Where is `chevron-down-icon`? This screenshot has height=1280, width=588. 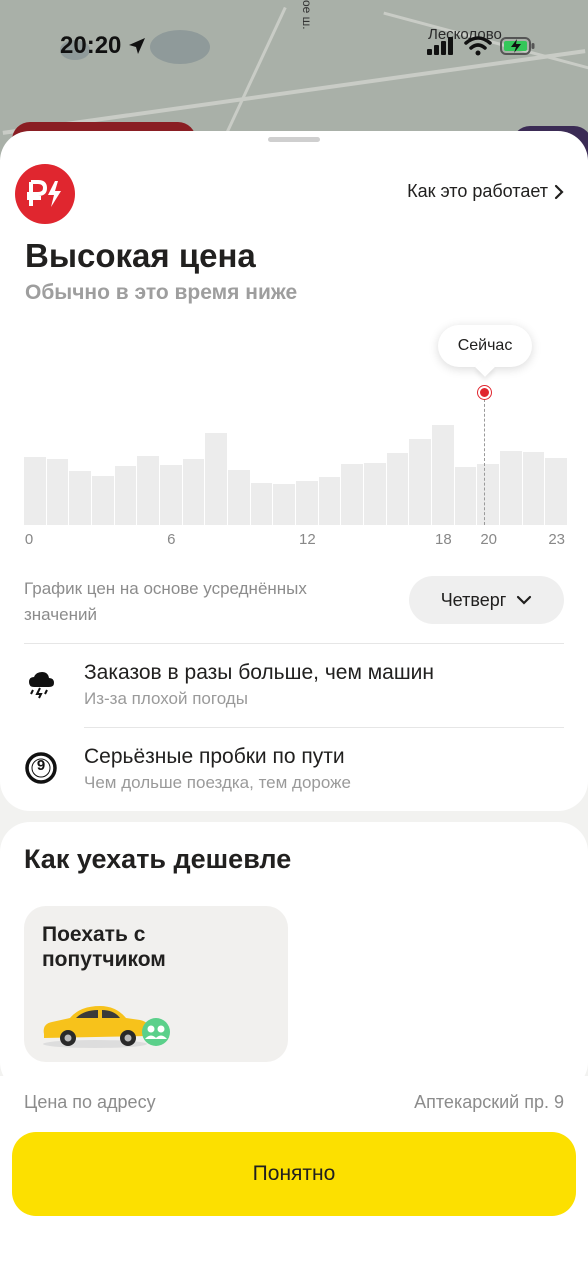 chevron-down-icon is located at coordinates (524, 600).